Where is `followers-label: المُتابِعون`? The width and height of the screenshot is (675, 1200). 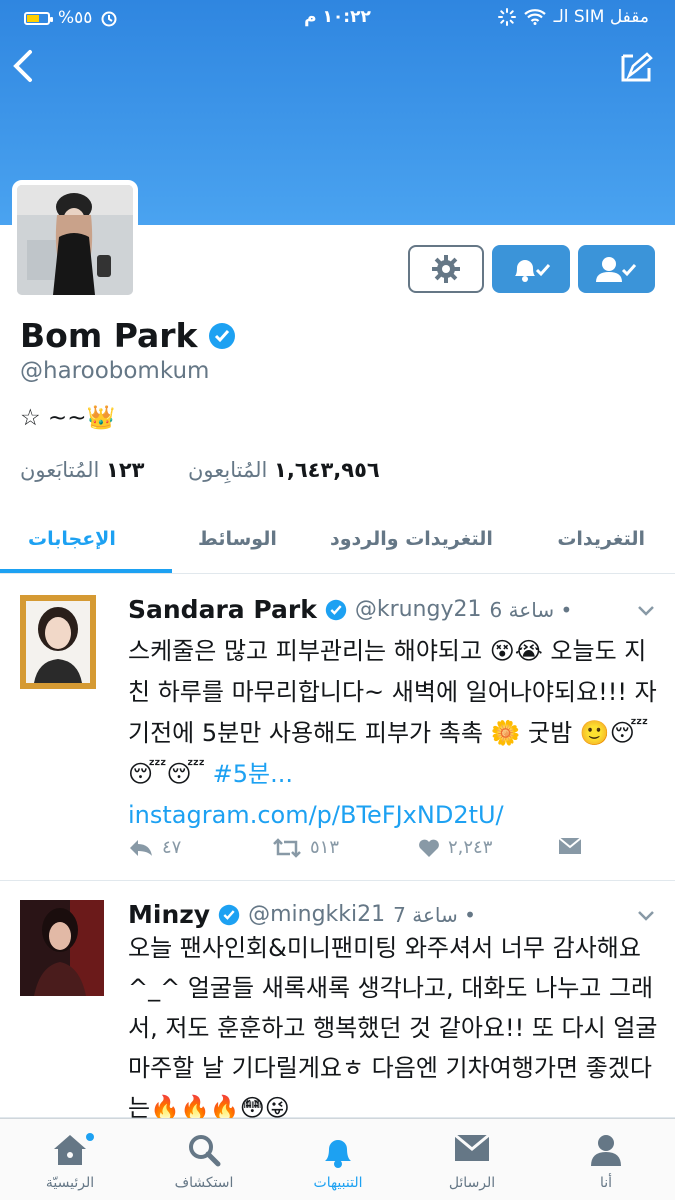 followers-label: المُتابِعون is located at coordinates (228, 470).